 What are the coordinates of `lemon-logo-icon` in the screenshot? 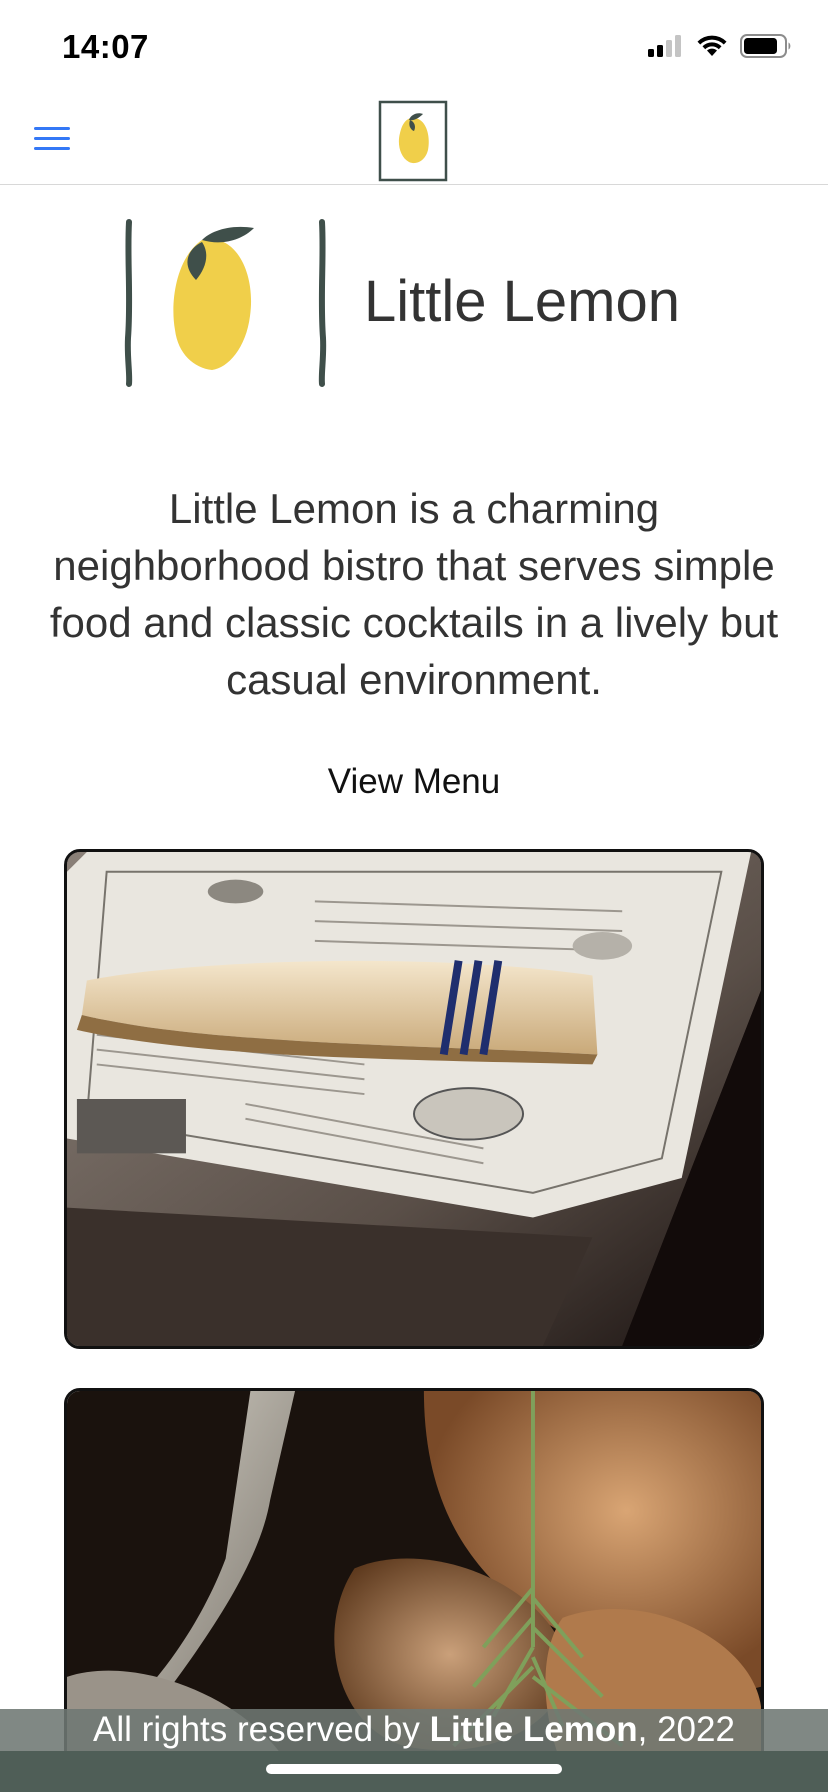 It's located at (225, 303).